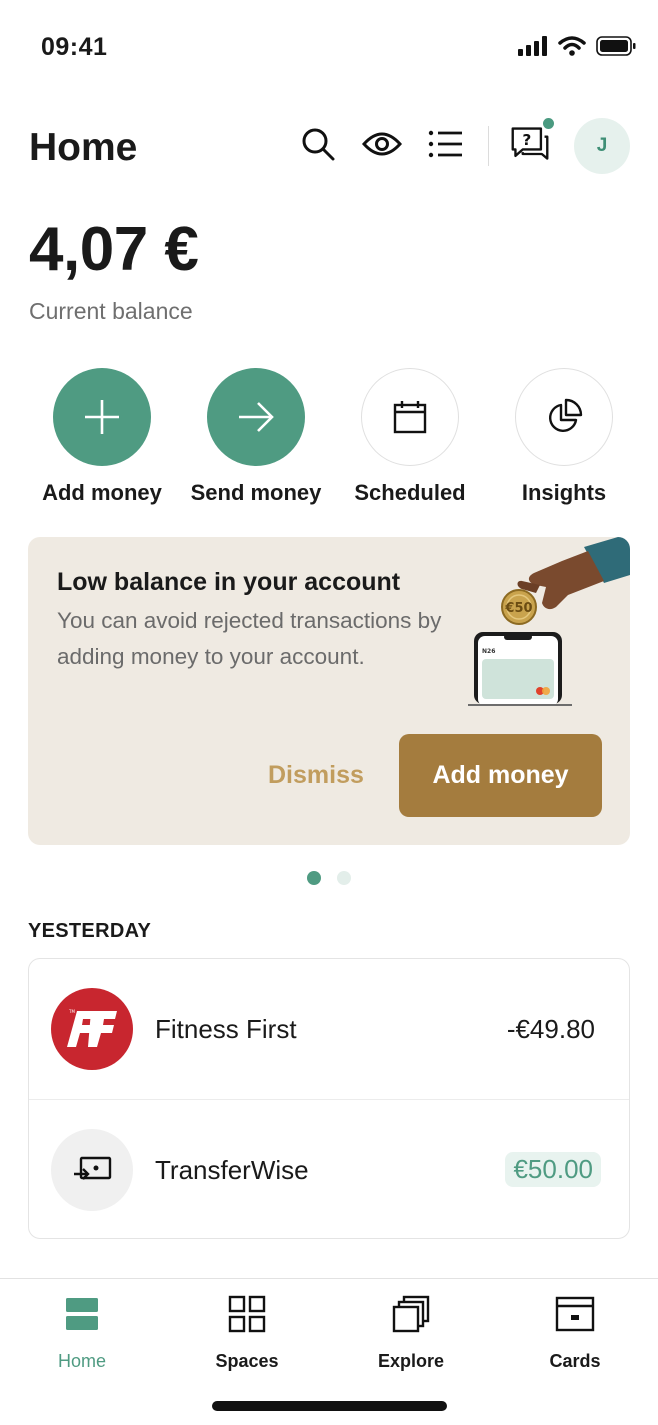 Image resolution: width=658 pixels, height=1425 pixels. What do you see at coordinates (446, 144) in the screenshot?
I see `list-icon` at bounding box center [446, 144].